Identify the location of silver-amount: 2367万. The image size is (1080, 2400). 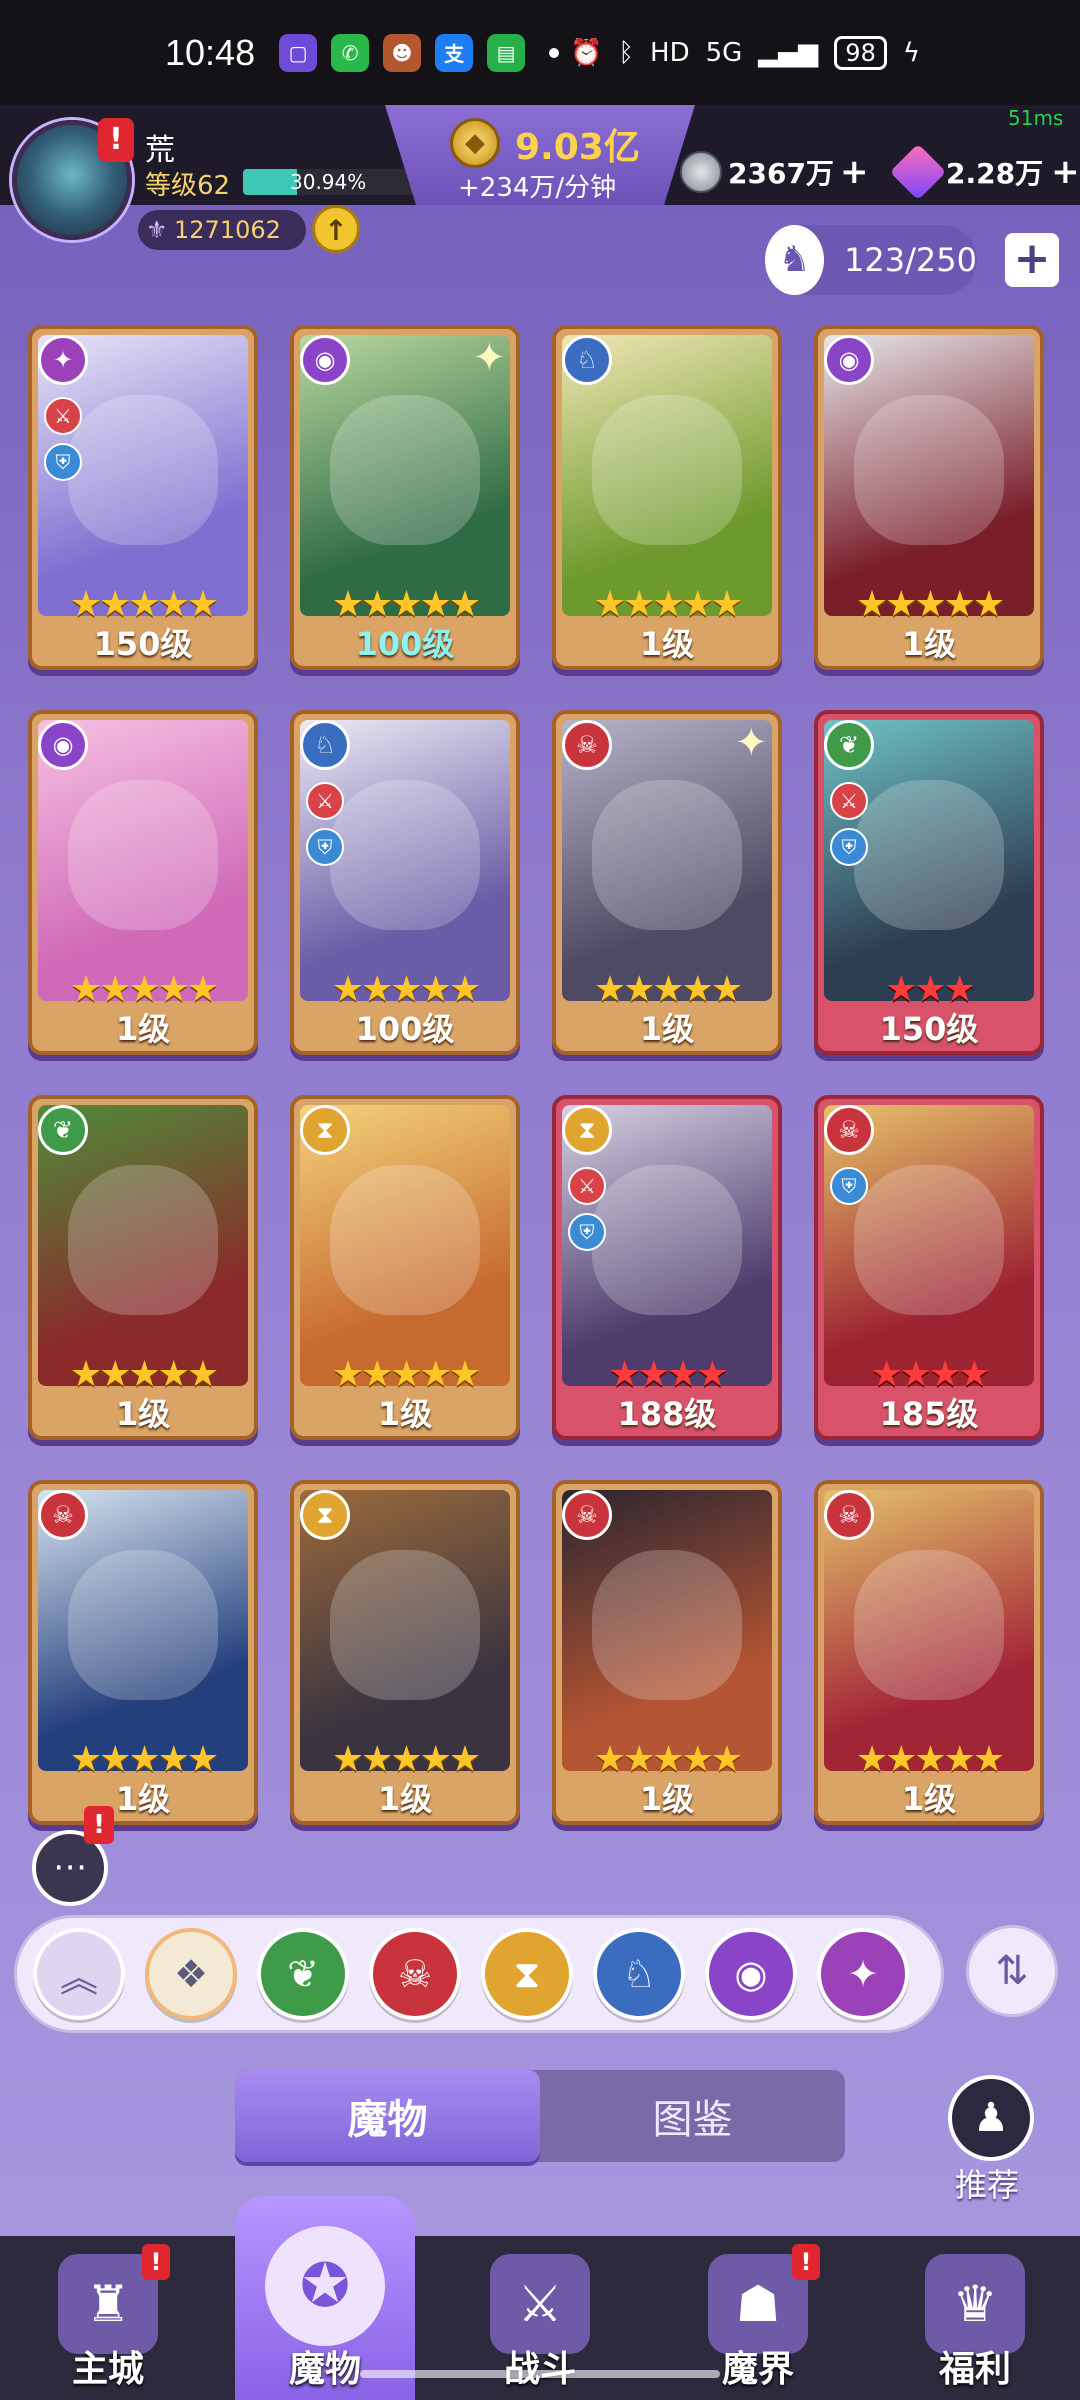
(781, 173).